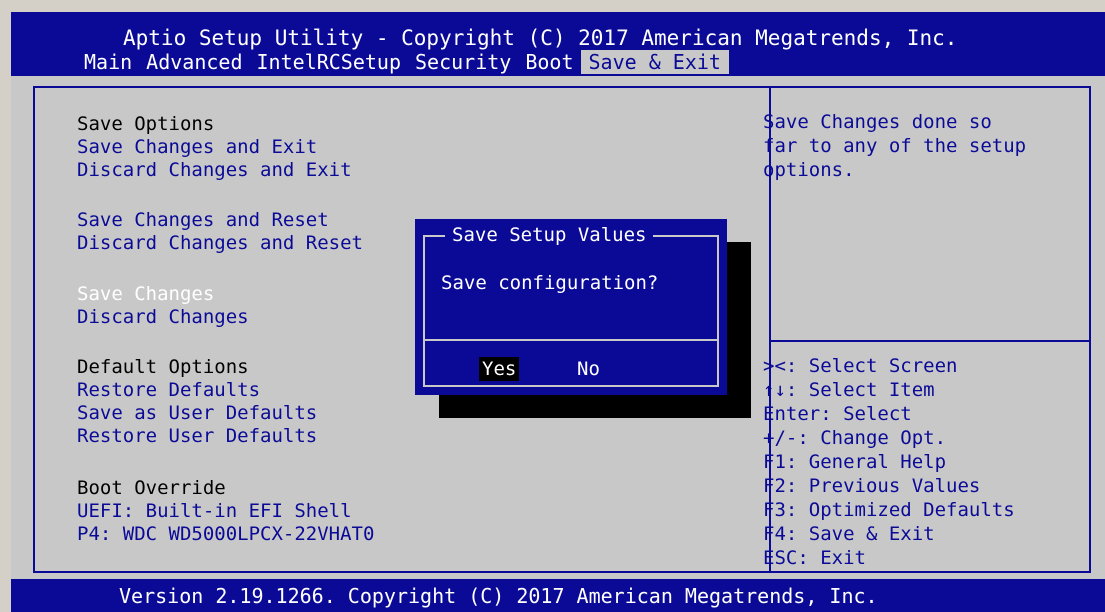 The width and height of the screenshot is (1105, 612). Describe the element at coordinates (860, 366) in the screenshot. I see `key-select-screen: ><: Select Screen` at that location.